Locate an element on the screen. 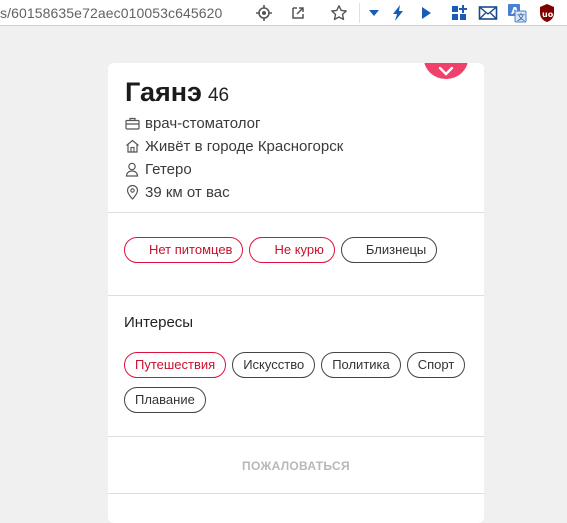  trait-chip-zodiac: Близнецы is located at coordinates (389, 250).